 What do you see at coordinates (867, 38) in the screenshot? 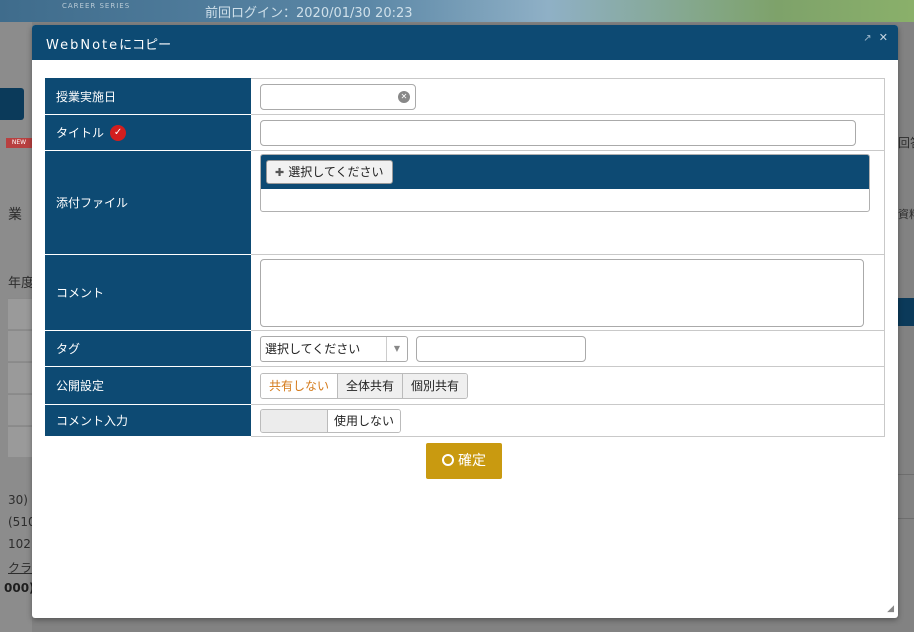
I see `external-link-icon: ↗` at bounding box center [867, 38].